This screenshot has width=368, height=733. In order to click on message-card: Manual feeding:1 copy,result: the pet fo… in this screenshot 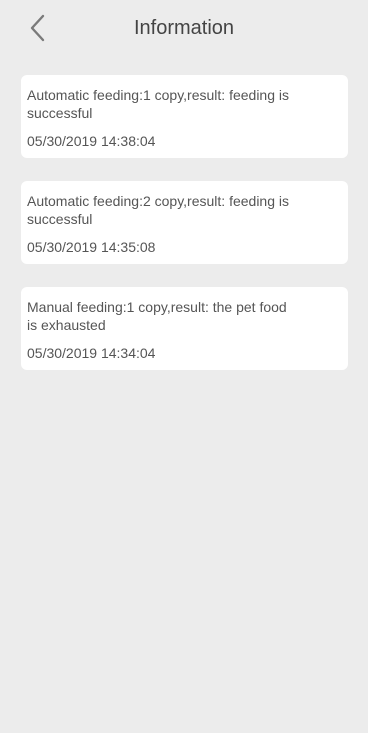, I will do `click(184, 328)`.